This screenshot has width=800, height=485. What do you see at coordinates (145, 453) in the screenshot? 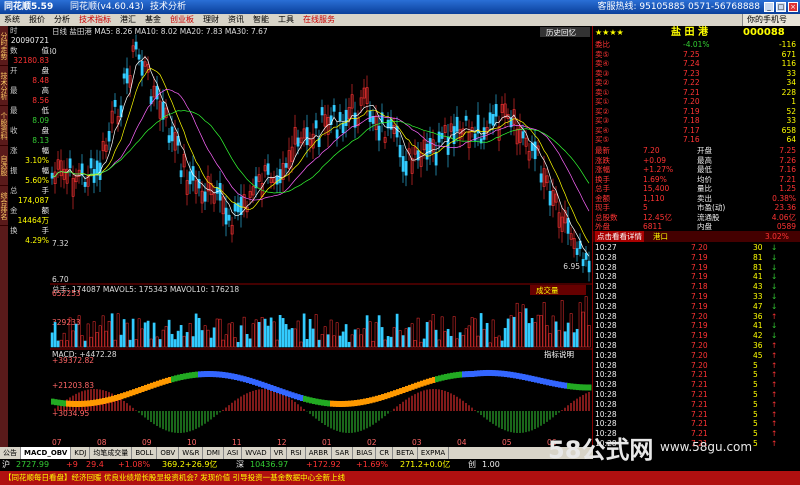
I see `tab-boll: BOLL` at bounding box center [145, 453].